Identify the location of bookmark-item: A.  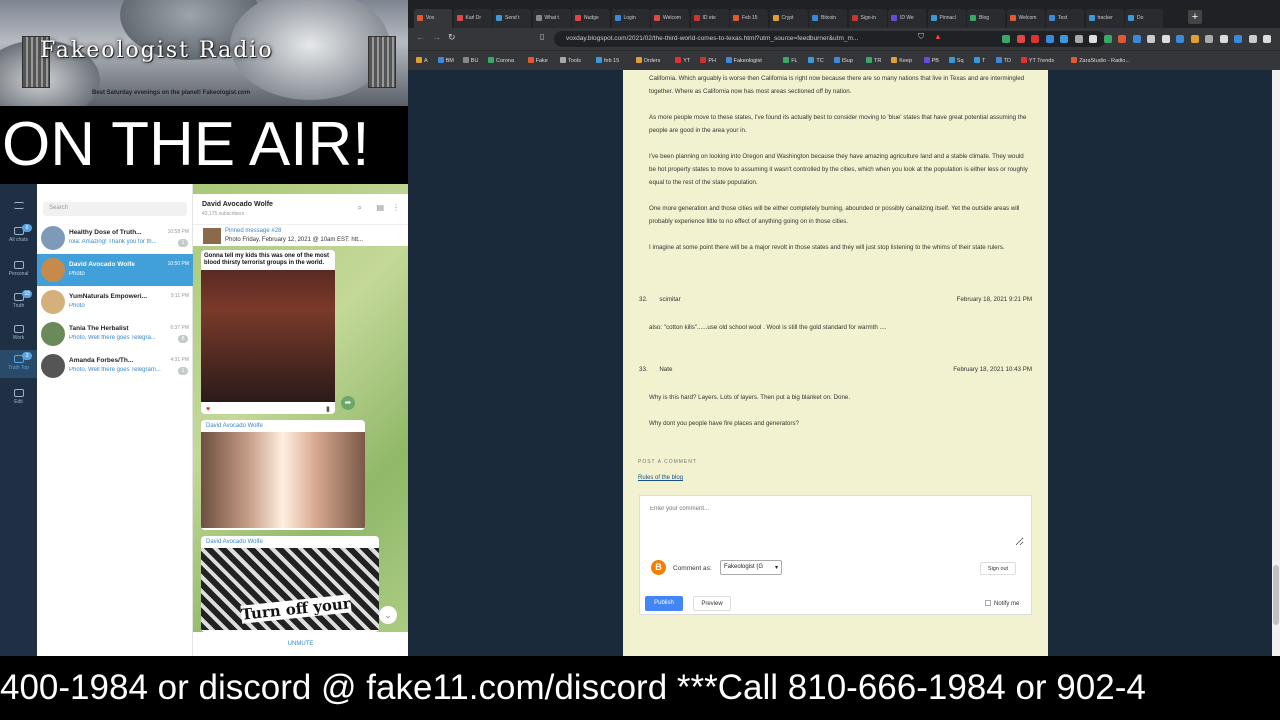
(422, 60).